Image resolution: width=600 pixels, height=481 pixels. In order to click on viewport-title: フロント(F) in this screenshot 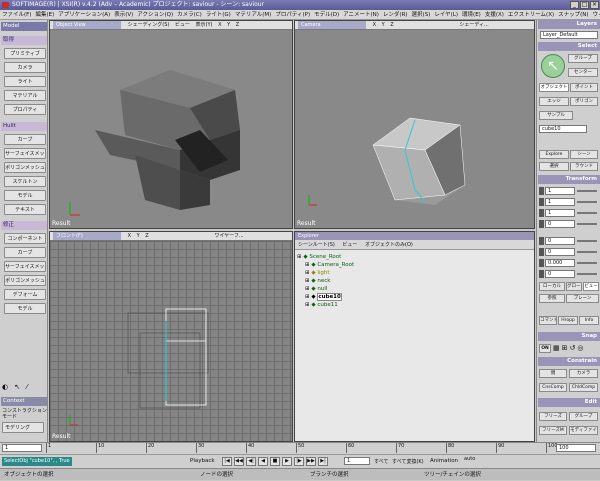, I will do `click(87, 236)`.